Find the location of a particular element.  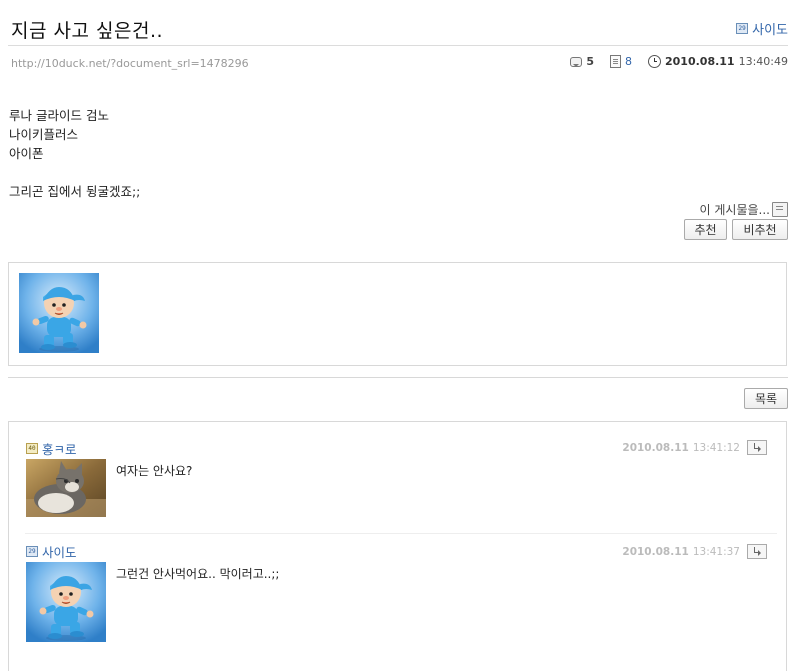

level-badge-icon: 40 is located at coordinates (32, 448).